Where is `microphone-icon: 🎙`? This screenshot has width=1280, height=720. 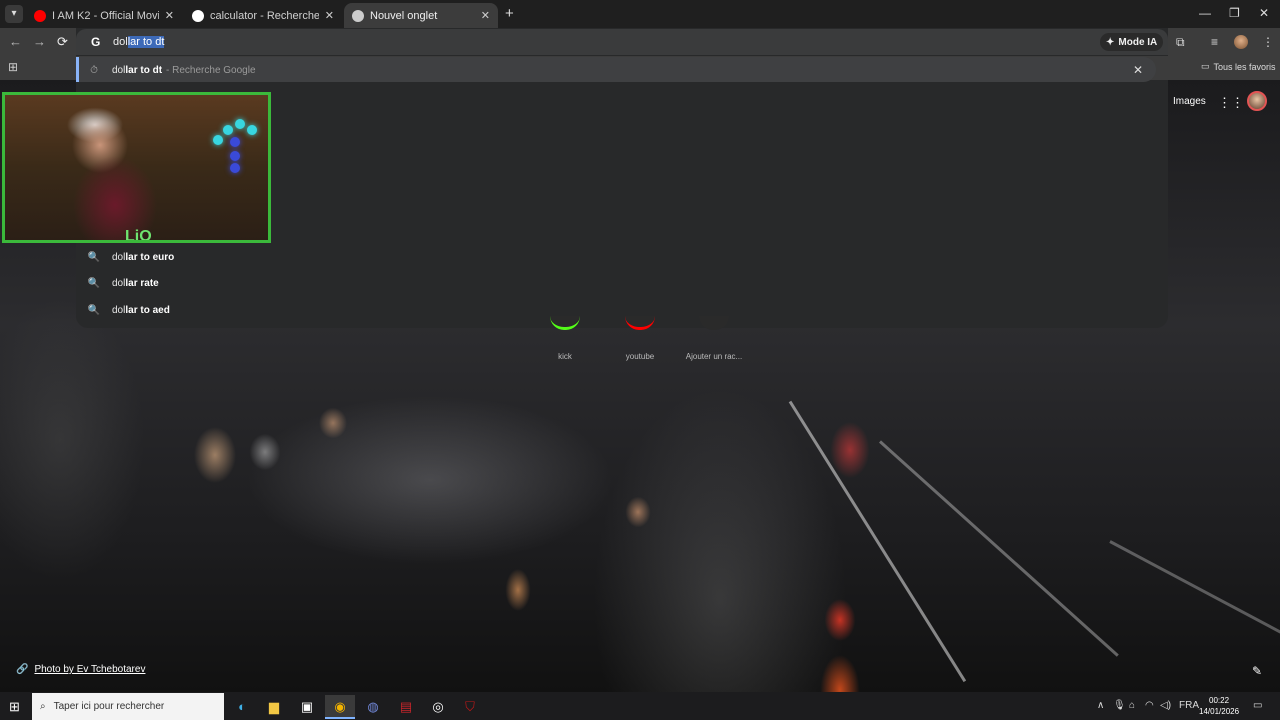 microphone-icon: 🎙 is located at coordinates (1119, 705).